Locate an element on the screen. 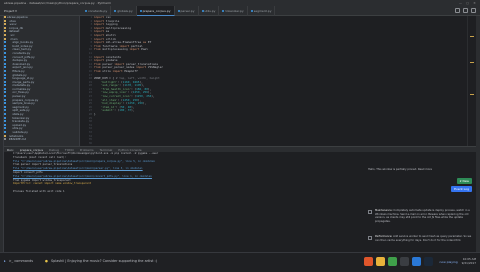 This screenshot has height=272, width=480. bulb-icon: ● is located at coordinates (46, 261).